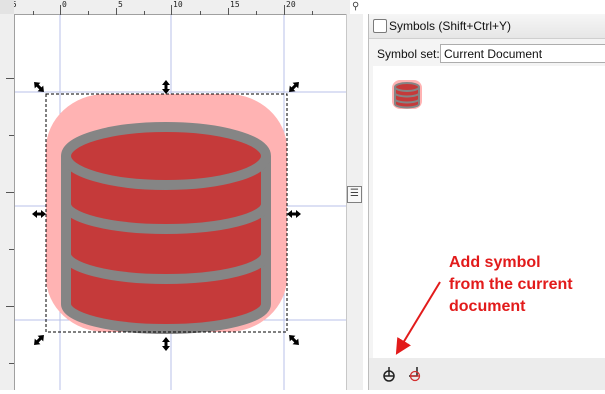 The height and width of the screenshot is (394, 605). What do you see at coordinates (235, 4) in the screenshot?
I see `ruler-label: 15` at bounding box center [235, 4].